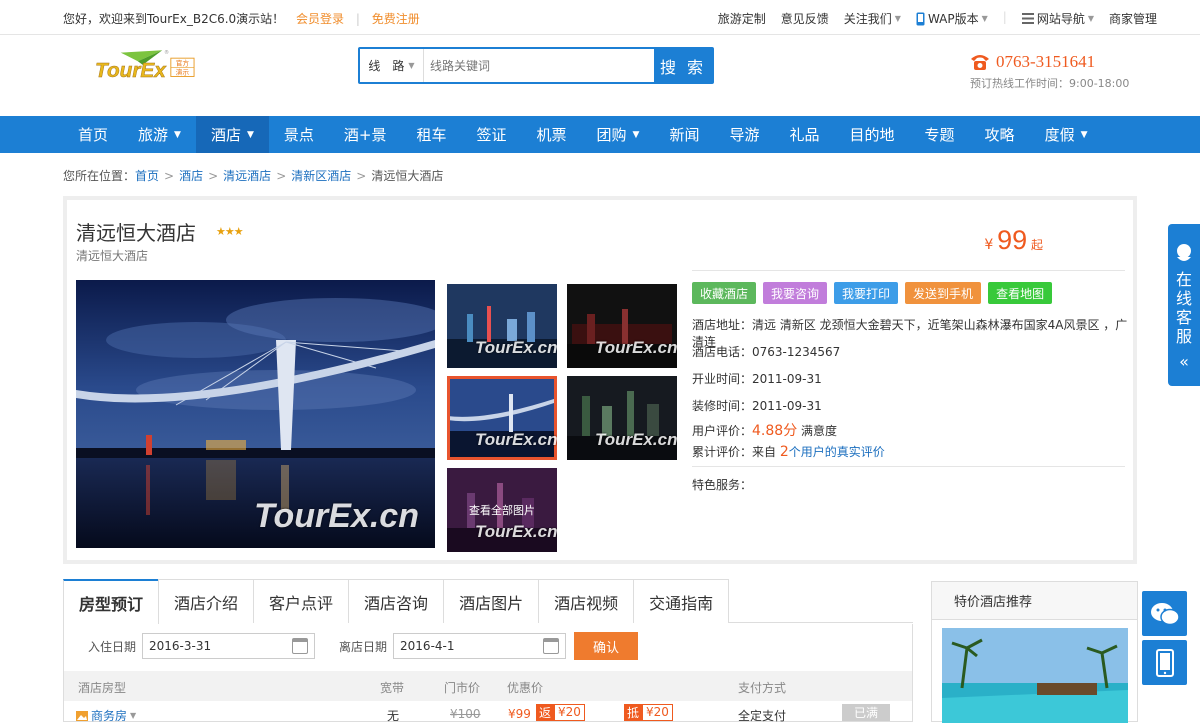 The width and height of the screenshot is (1200, 724). What do you see at coordinates (247, 176) in the screenshot?
I see `breadcrumb-item: 清远酒店` at bounding box center [247, 176].